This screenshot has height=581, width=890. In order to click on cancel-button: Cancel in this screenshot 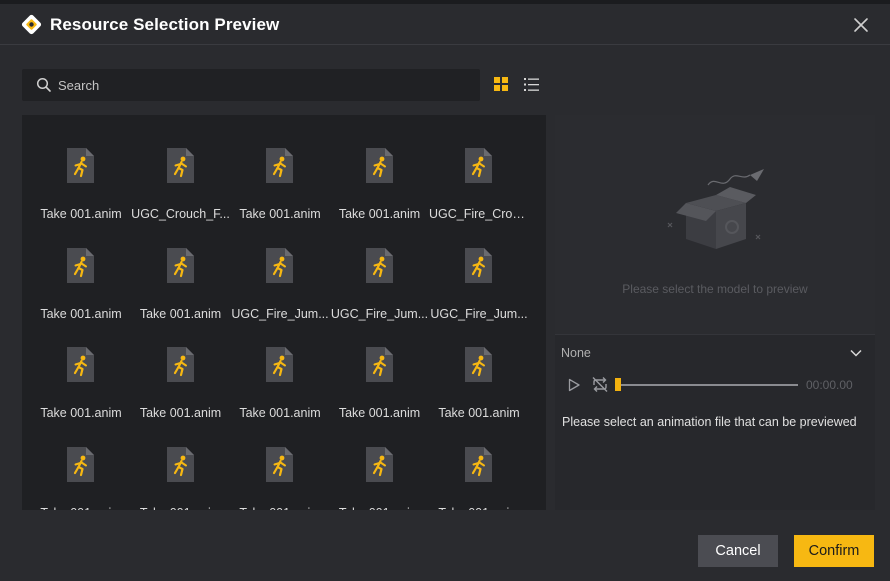, I will do `click(738, 551)`.